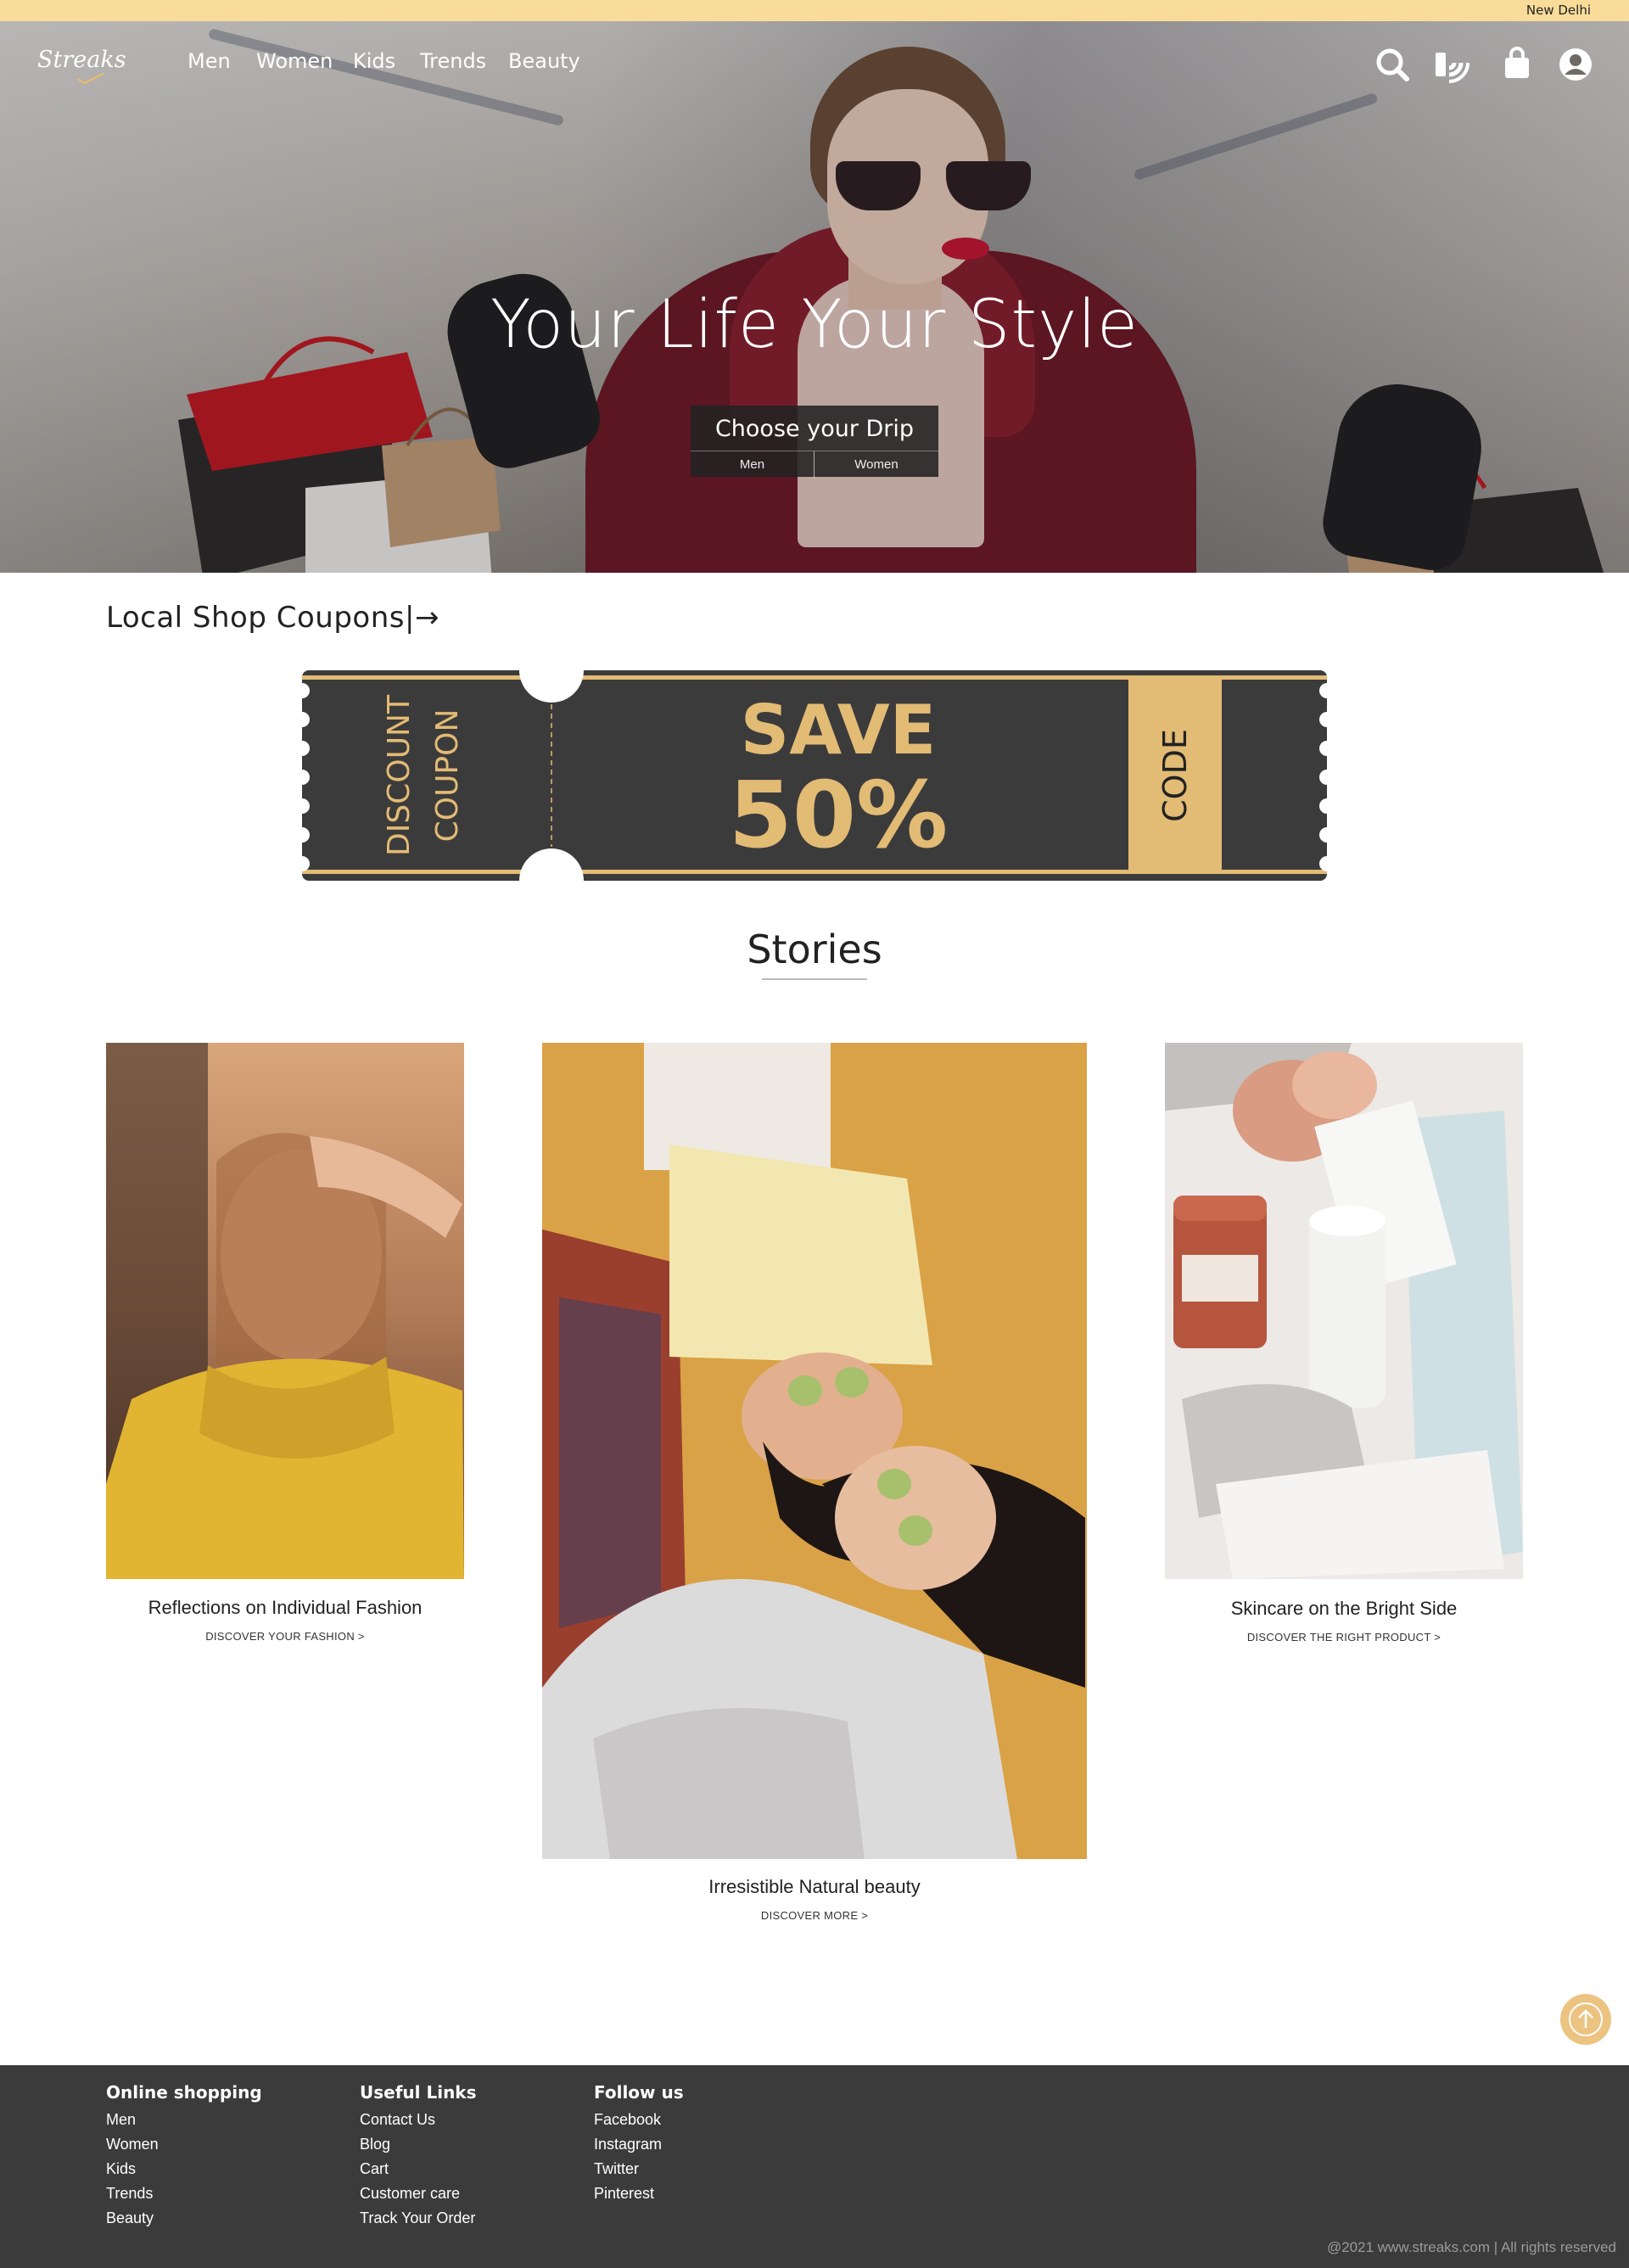  I want to click on footer-link-women: Women, so click(184, 2144).